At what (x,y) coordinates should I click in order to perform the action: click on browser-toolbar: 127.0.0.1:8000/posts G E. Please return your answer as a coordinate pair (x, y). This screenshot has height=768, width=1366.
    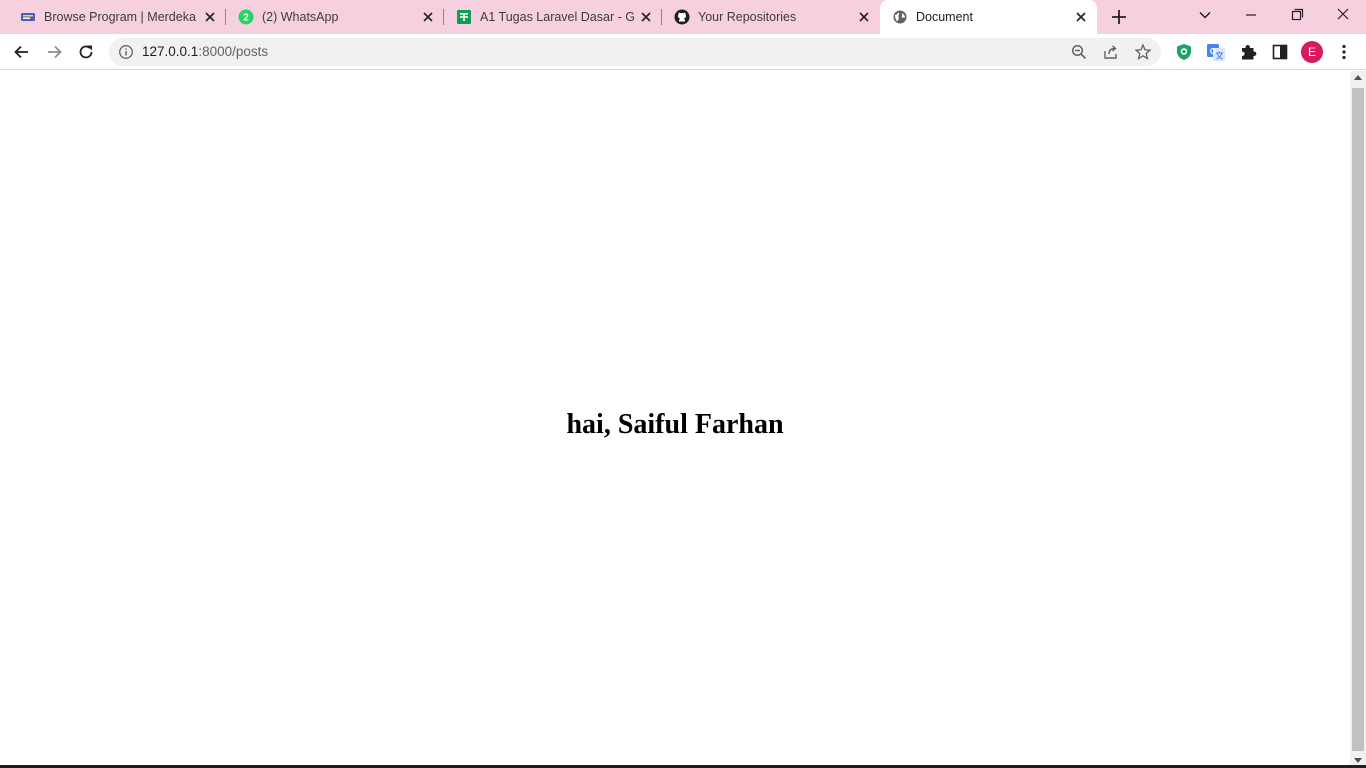
    Looking at the image, I should click on (683, 52).